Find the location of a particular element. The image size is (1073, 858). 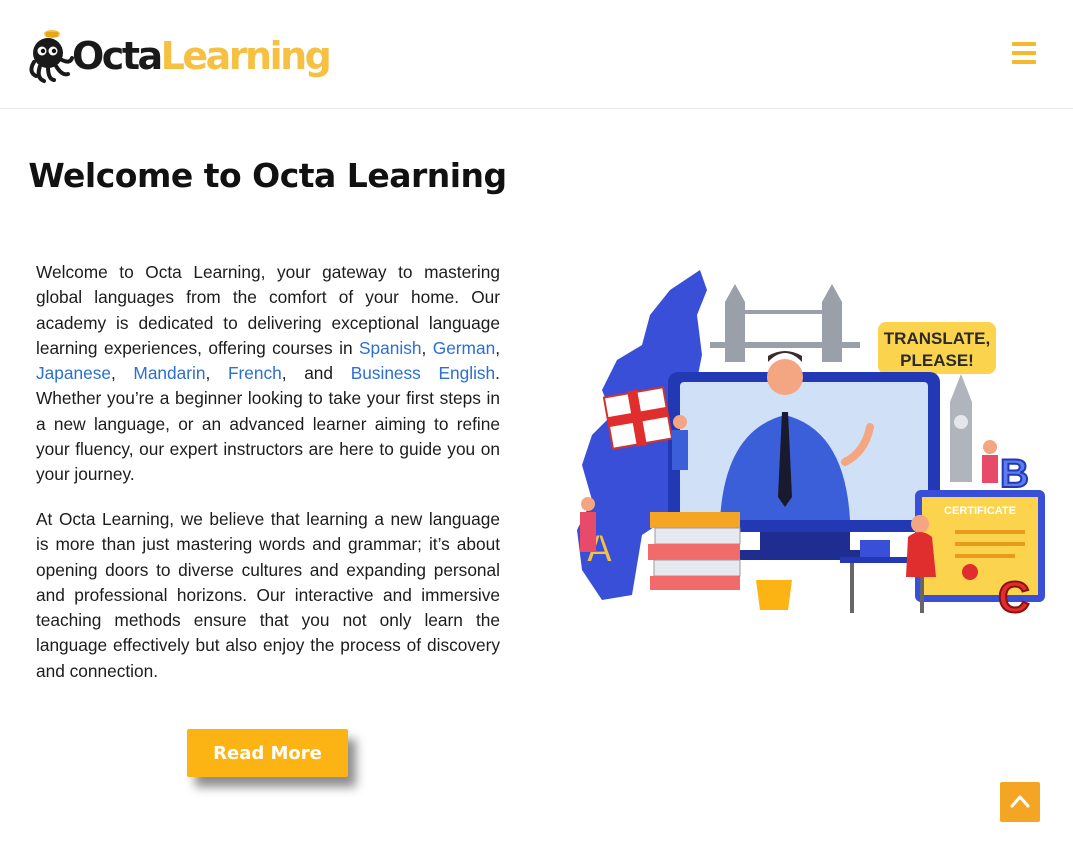

octa-learning-logo: OctaLearning is located at coordinates (179, 56).